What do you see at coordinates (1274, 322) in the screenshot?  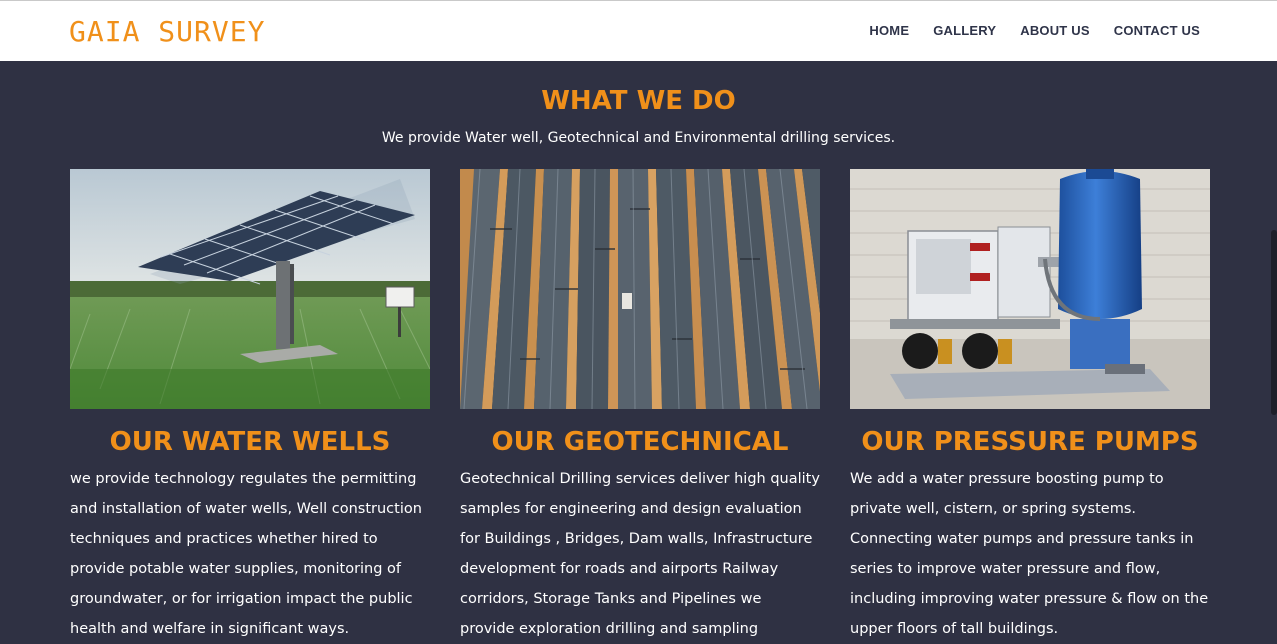 I see `scrollbar` at bounding box center [1274, 322].